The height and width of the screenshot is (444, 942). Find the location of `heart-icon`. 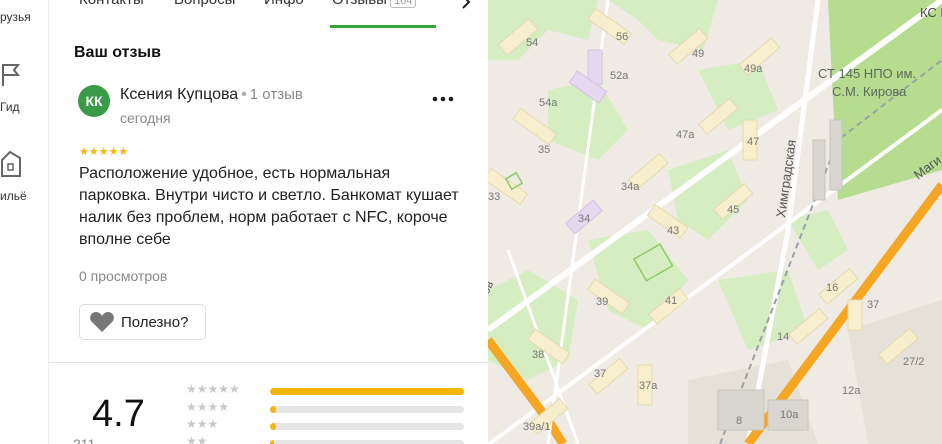

heart-icon is located at coordinates (102, 322).